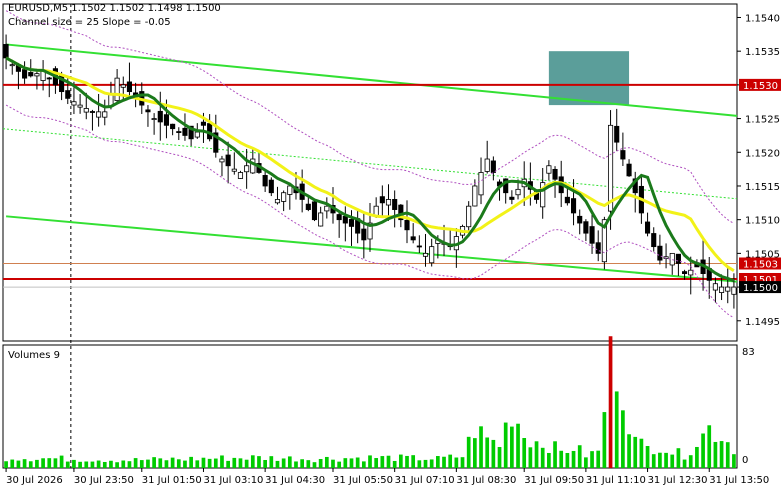  What do you see at coordinates (486, 480) in the screenshot?
I see `x-tick-label: 31 Jul 08:30` at bounding box center [486, 480].